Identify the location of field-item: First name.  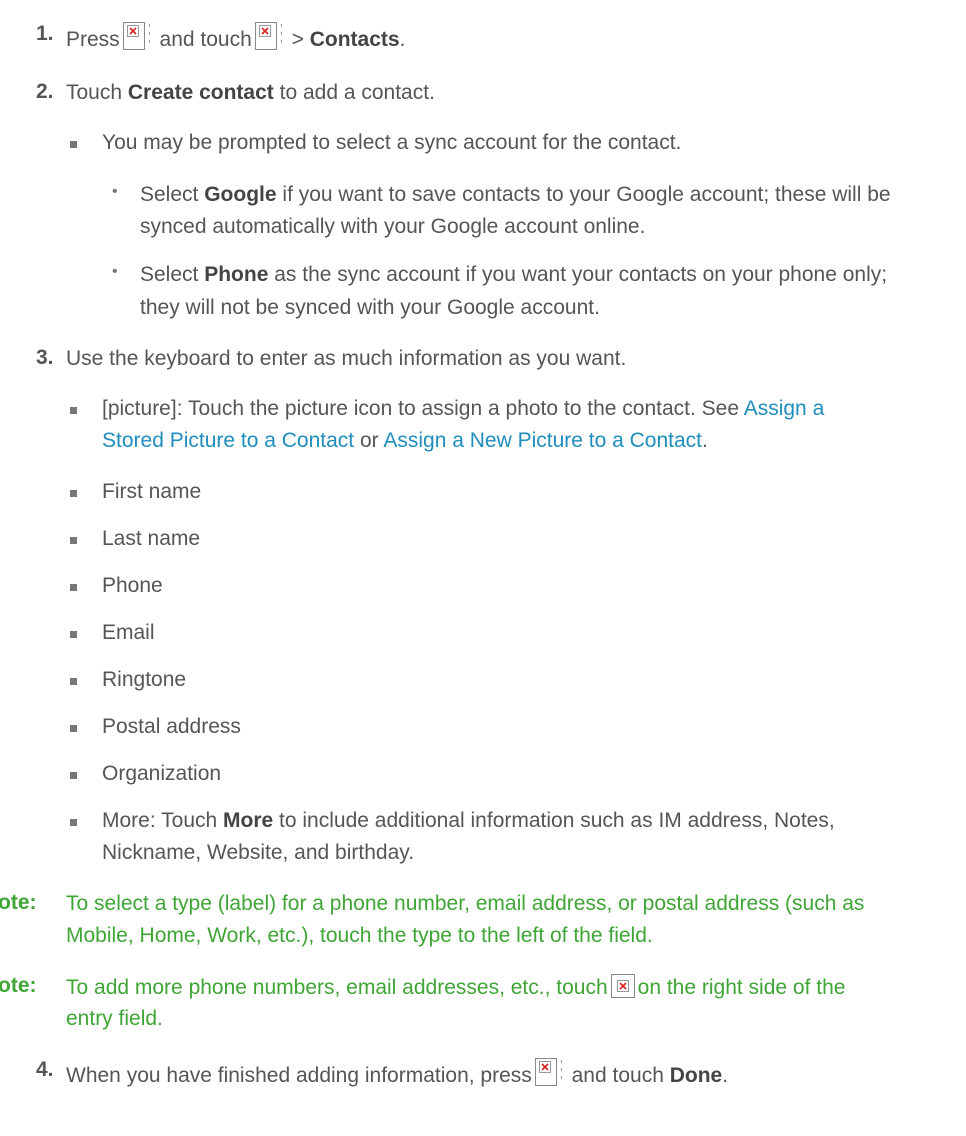
(152, 491).